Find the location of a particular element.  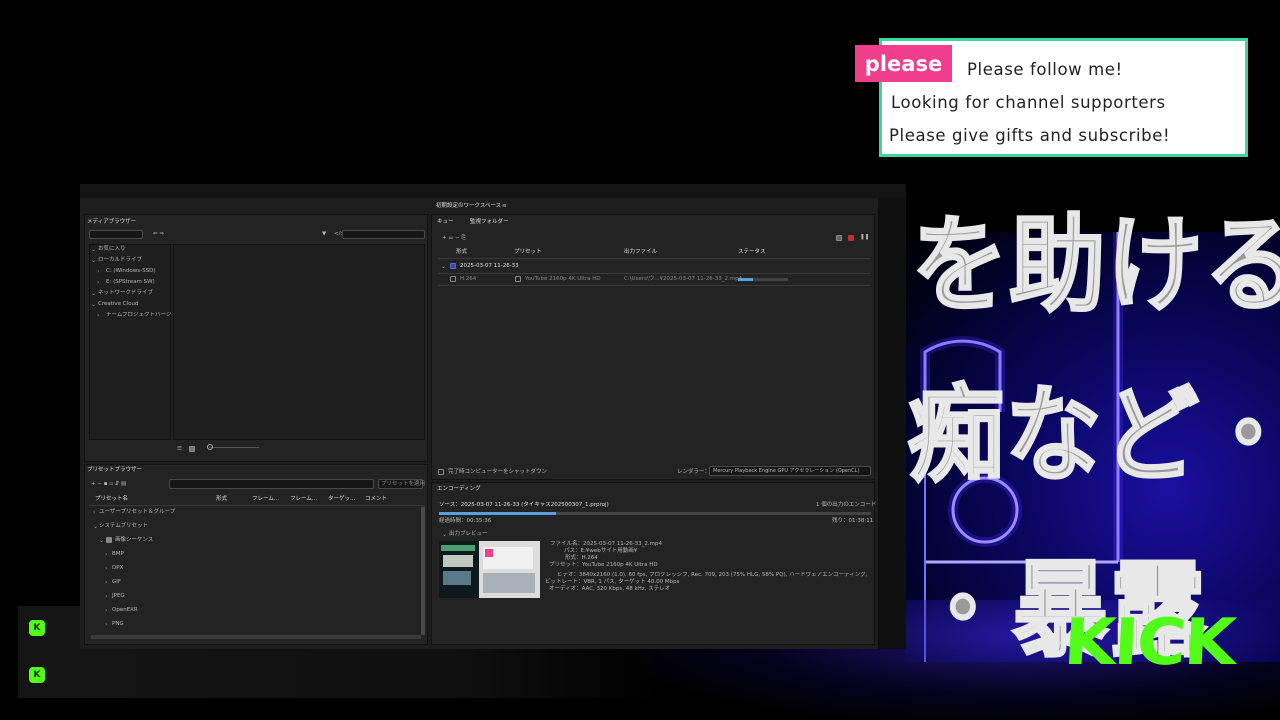

thumbnail-view-icon is located at coordinates (192, 449).